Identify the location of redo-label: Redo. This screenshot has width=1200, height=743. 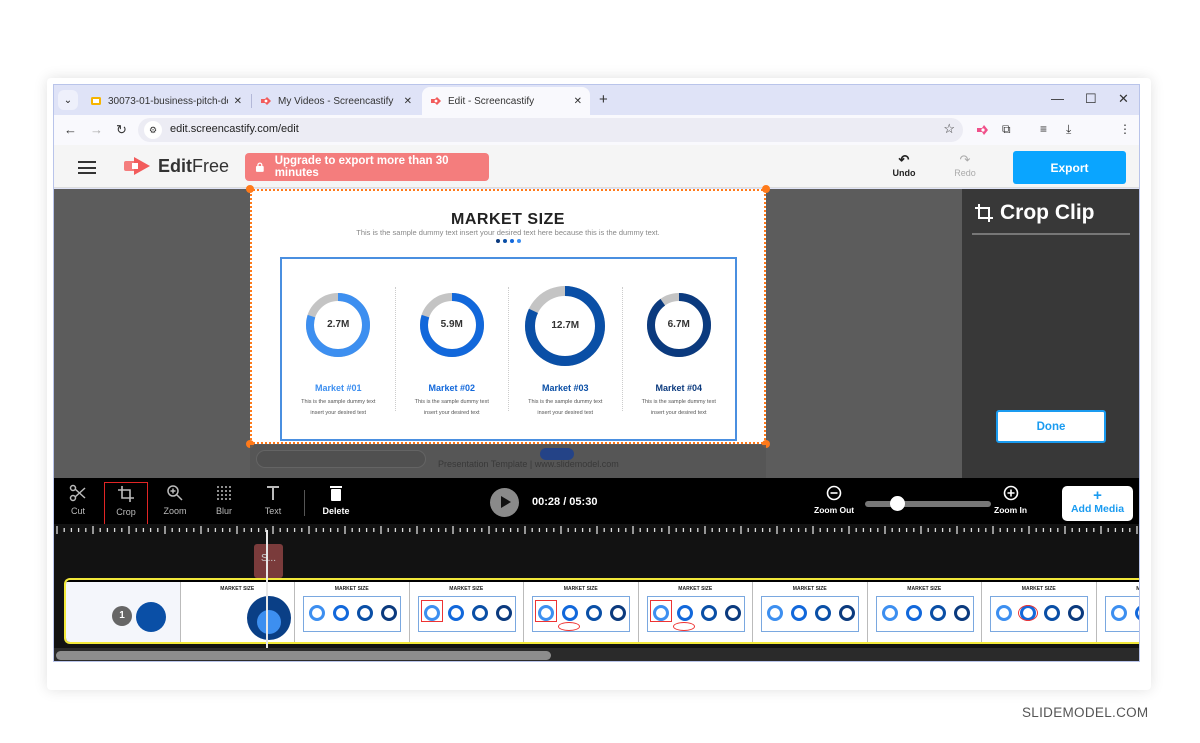
(965, 173).